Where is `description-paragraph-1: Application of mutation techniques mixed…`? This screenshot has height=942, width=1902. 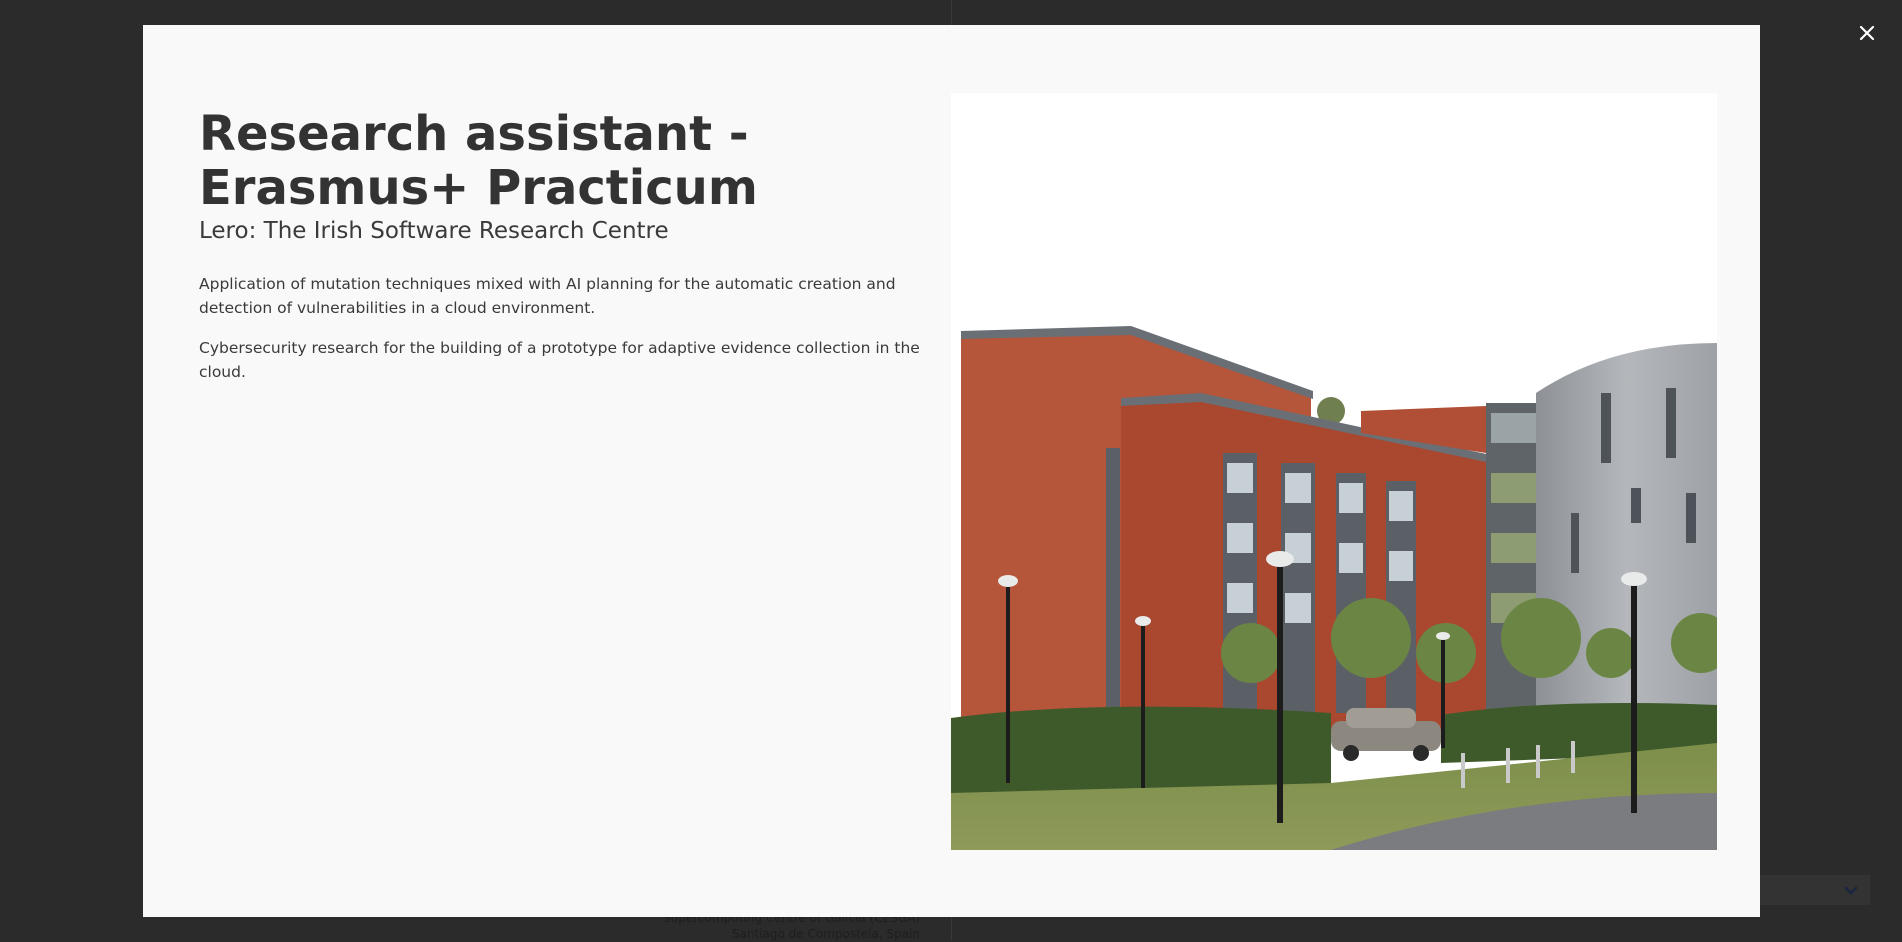
description-paragraph-1: Application of mutation techniques mixed… is located at coordinates (547, 296).